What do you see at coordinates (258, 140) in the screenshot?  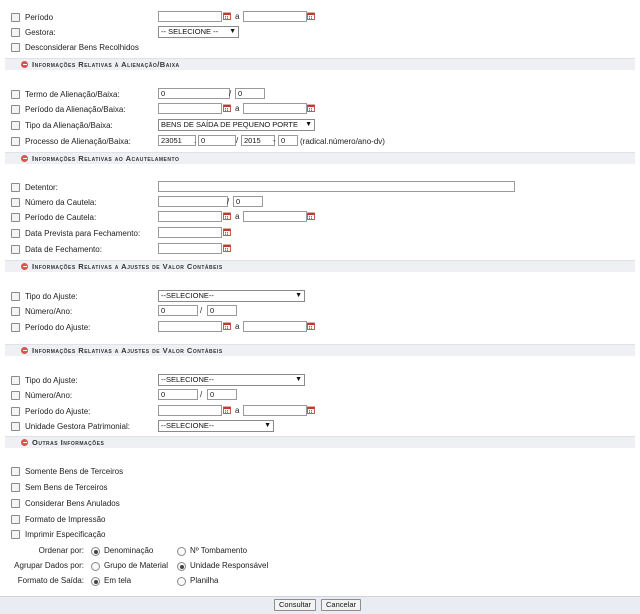 I see `processo-ano-input: 2015` at bounding box center [258, 140].